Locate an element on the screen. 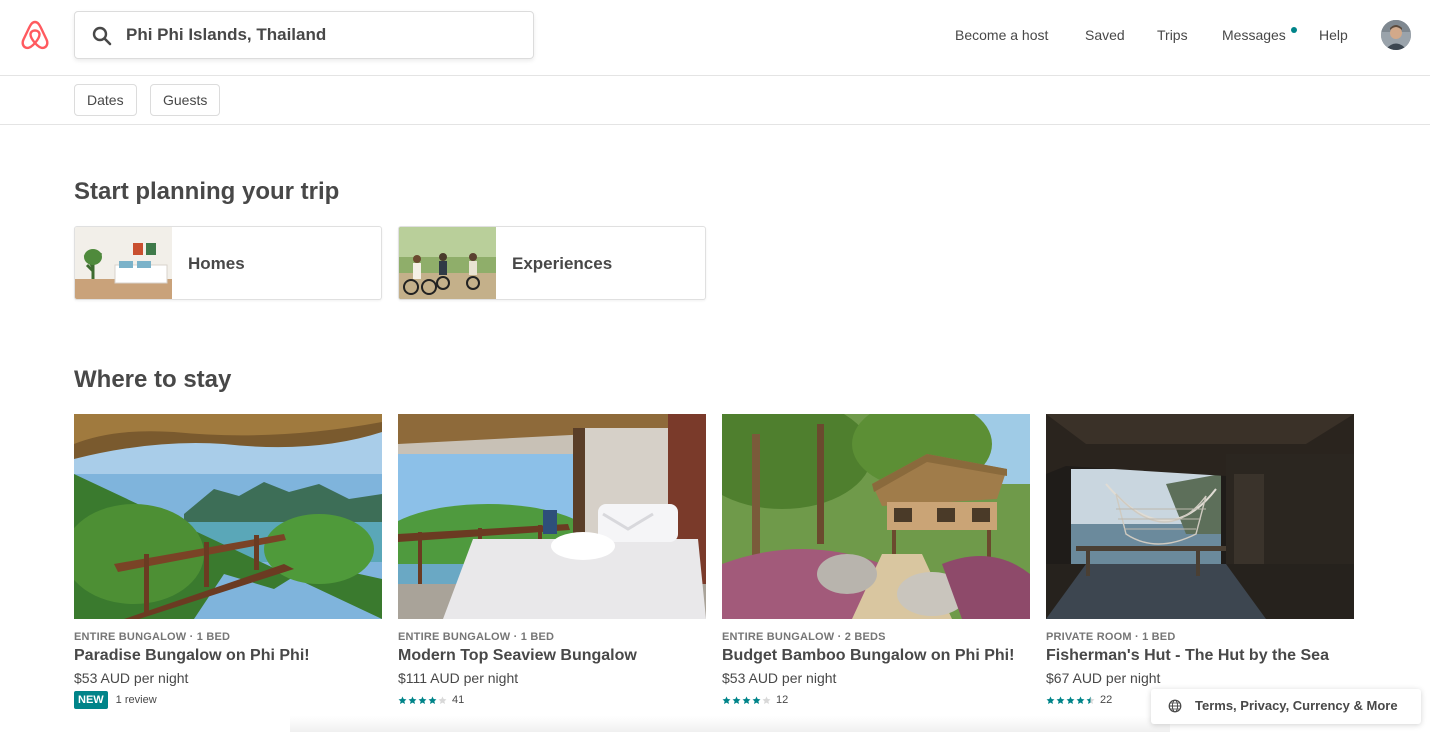  listing-type: PRIVATE ROOM · 1 BED is located at coordinates (1111, 637).